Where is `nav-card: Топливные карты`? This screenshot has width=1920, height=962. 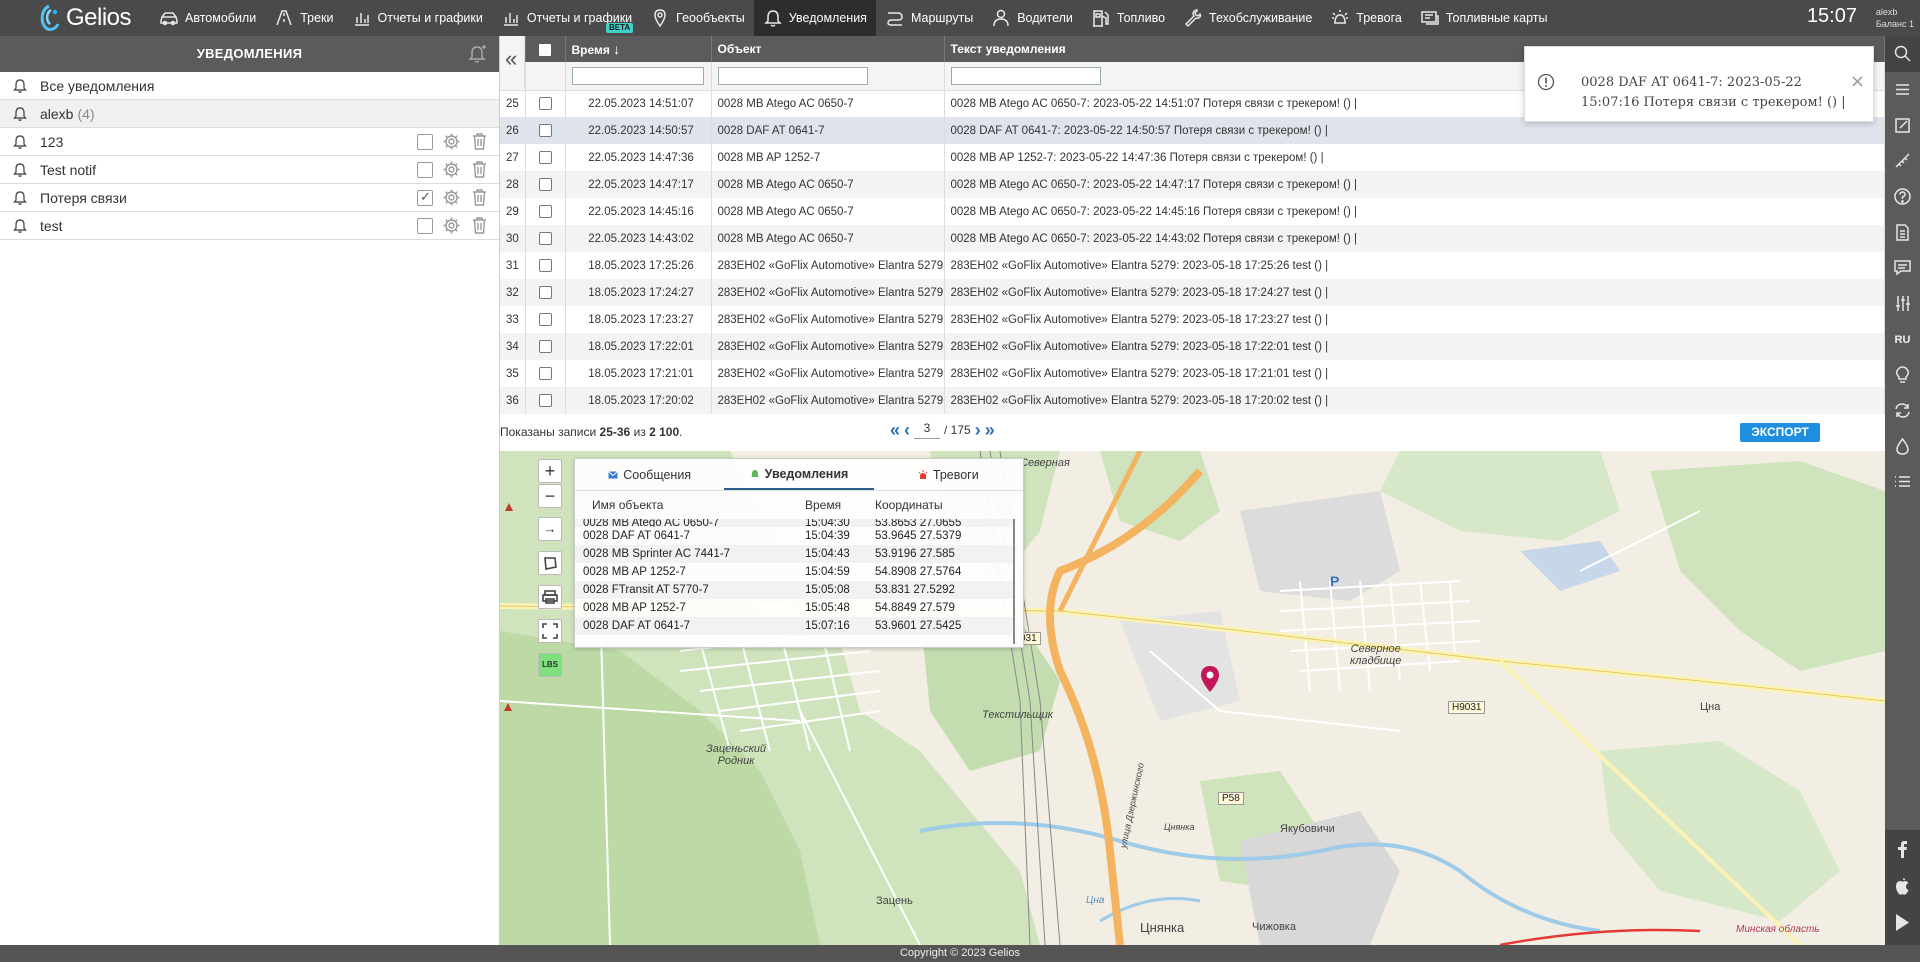 nav-card: Топливные карты is located at coordinates (1484, 18).